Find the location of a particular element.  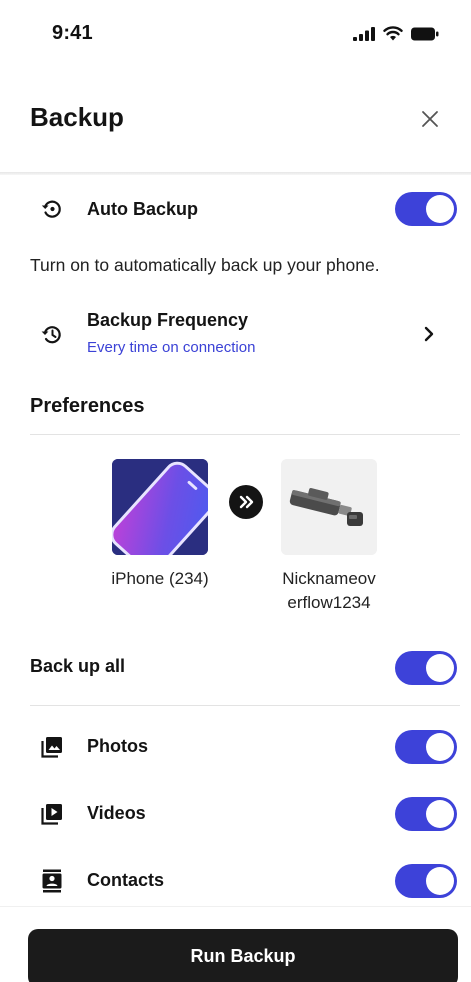

backup-frequency-chevron is located at coordinates (429, 334).